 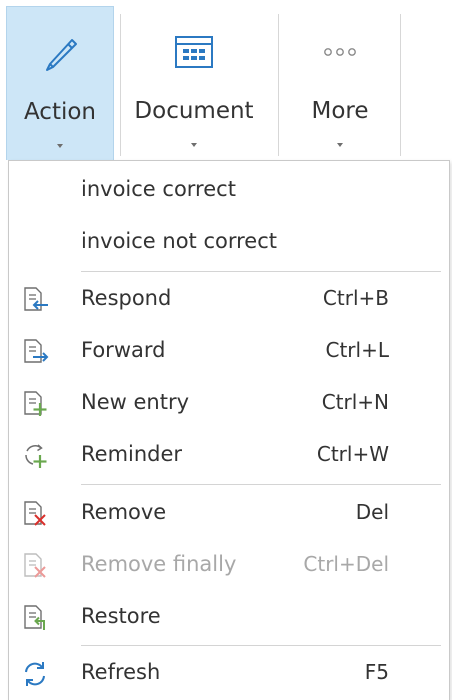 What do you see at coordinates (340, 83) in the screenshot?
I see `more-ribbon-button: More` at bounding box center [340, 83].